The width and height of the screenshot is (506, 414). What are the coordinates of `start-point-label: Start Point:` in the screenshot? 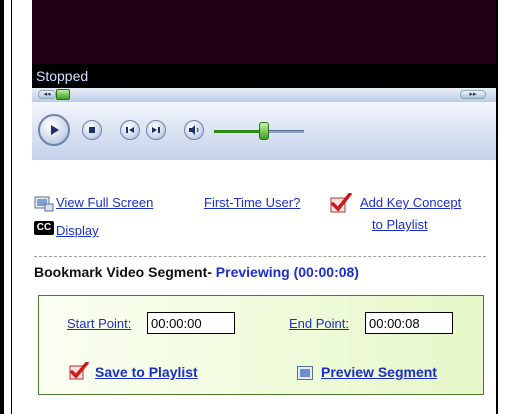 It's located at (99, 323).